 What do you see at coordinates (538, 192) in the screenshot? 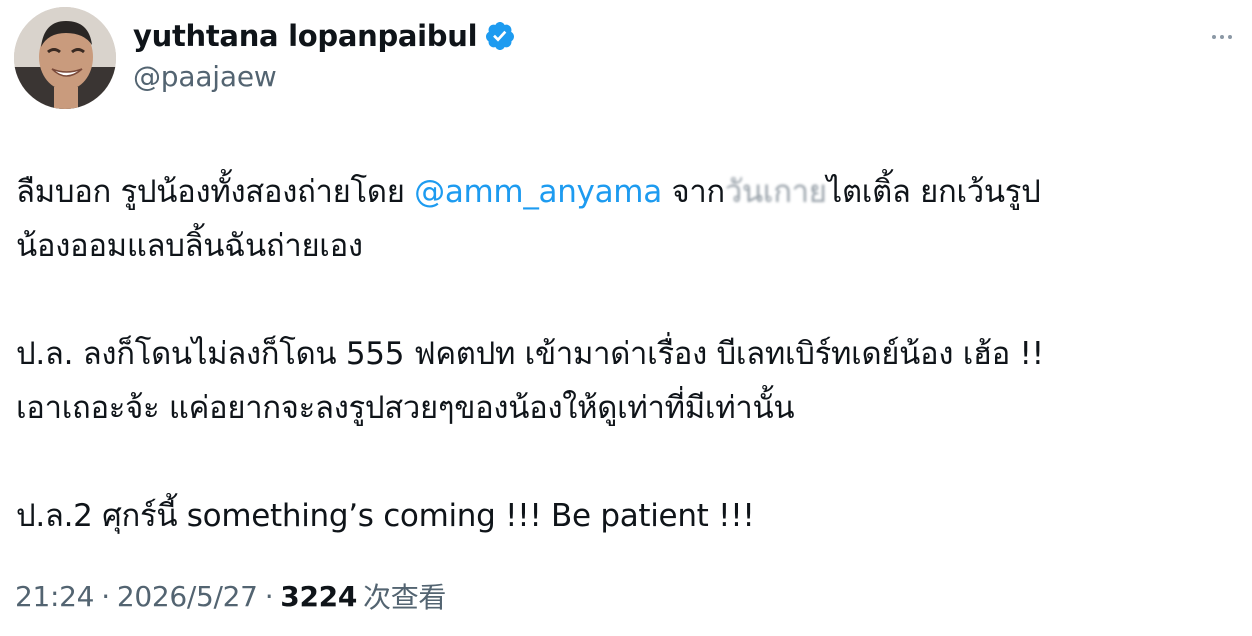
I see `mention-link: @amm_anyama` at bounding box center [538, 192].